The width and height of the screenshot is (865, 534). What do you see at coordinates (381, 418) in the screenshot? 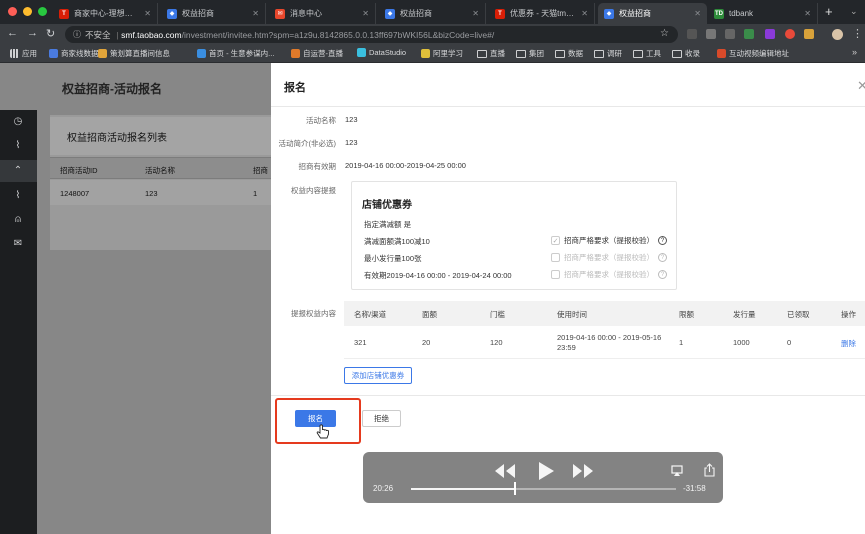
I see `reject-button: 拒绝` at bounding box center [381, 418].